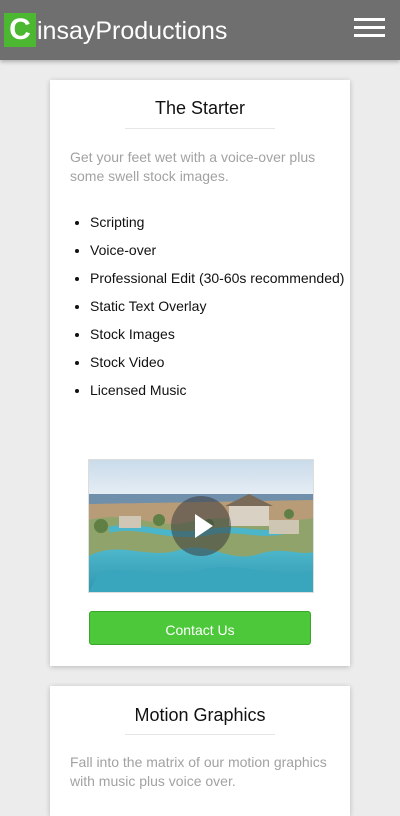 This screenshot has width=400, height=816. I want to click on video-thumbnail, so click(201, 526).